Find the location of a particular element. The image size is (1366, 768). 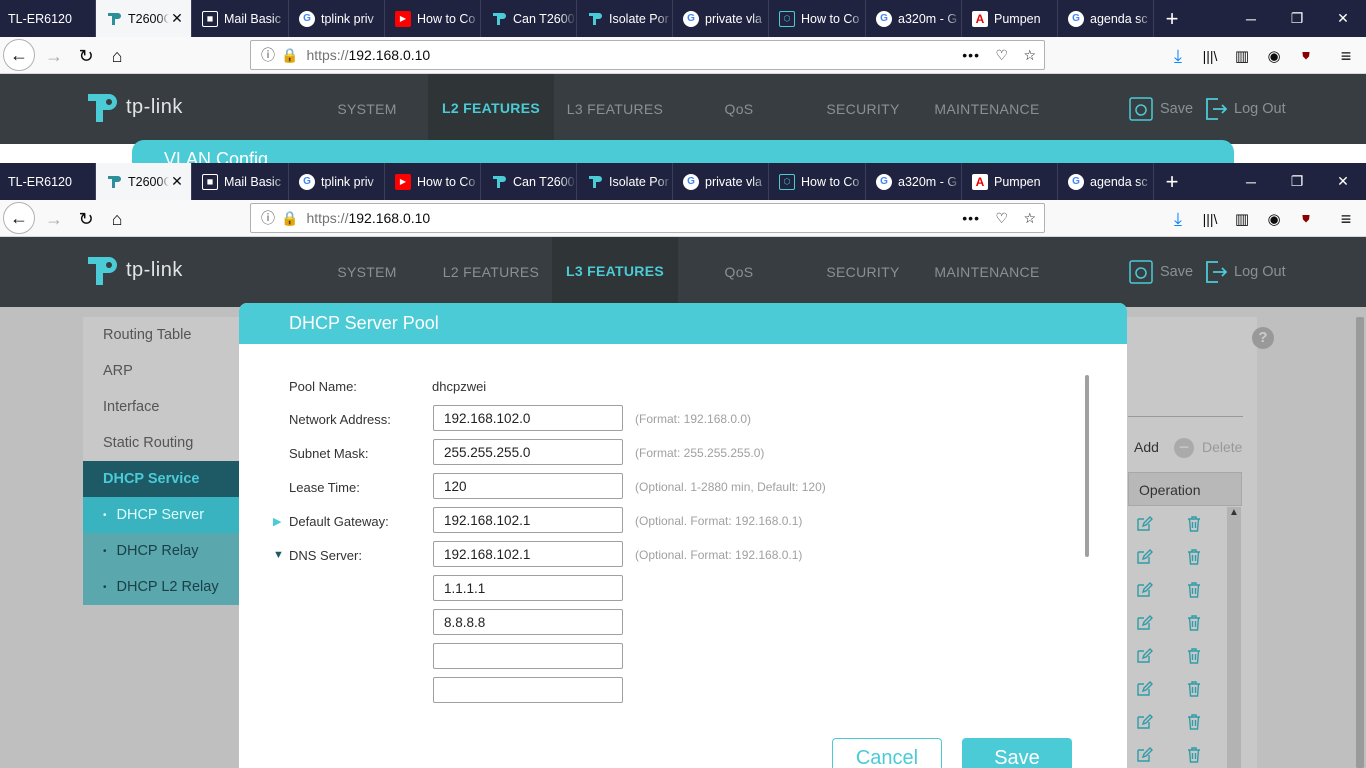

tab-agenda-sc-top: Gagenda sc is located at coordinates (1106, 18).